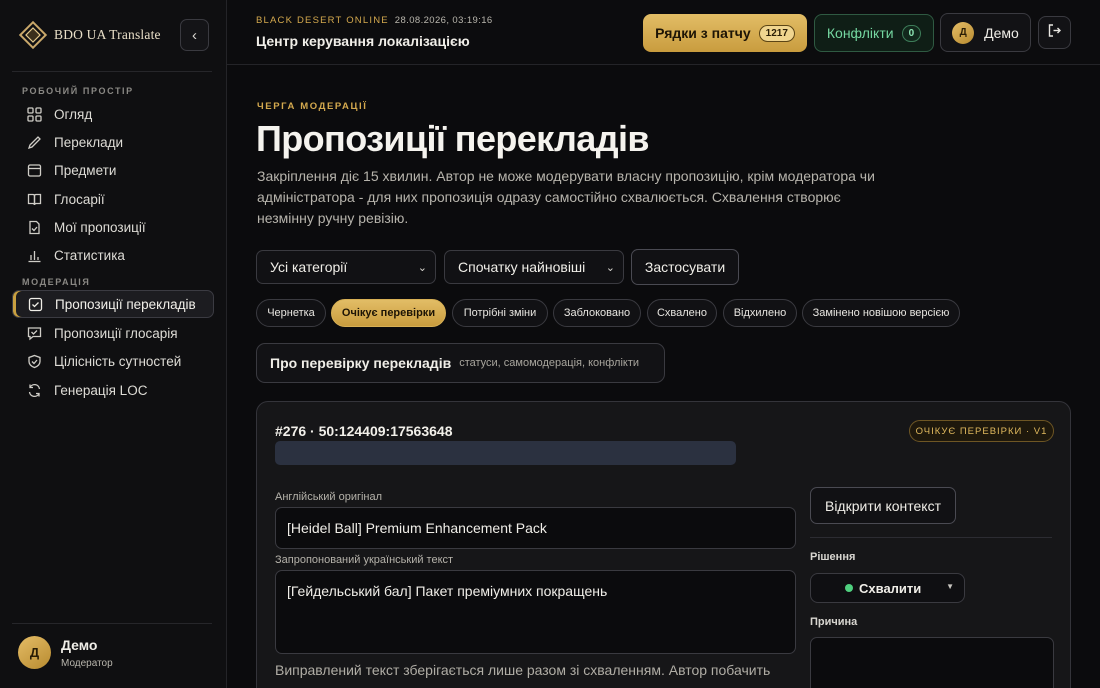 This screenshot has height=688, width=1100. I want to click on logout-button, so click(1054, 32).